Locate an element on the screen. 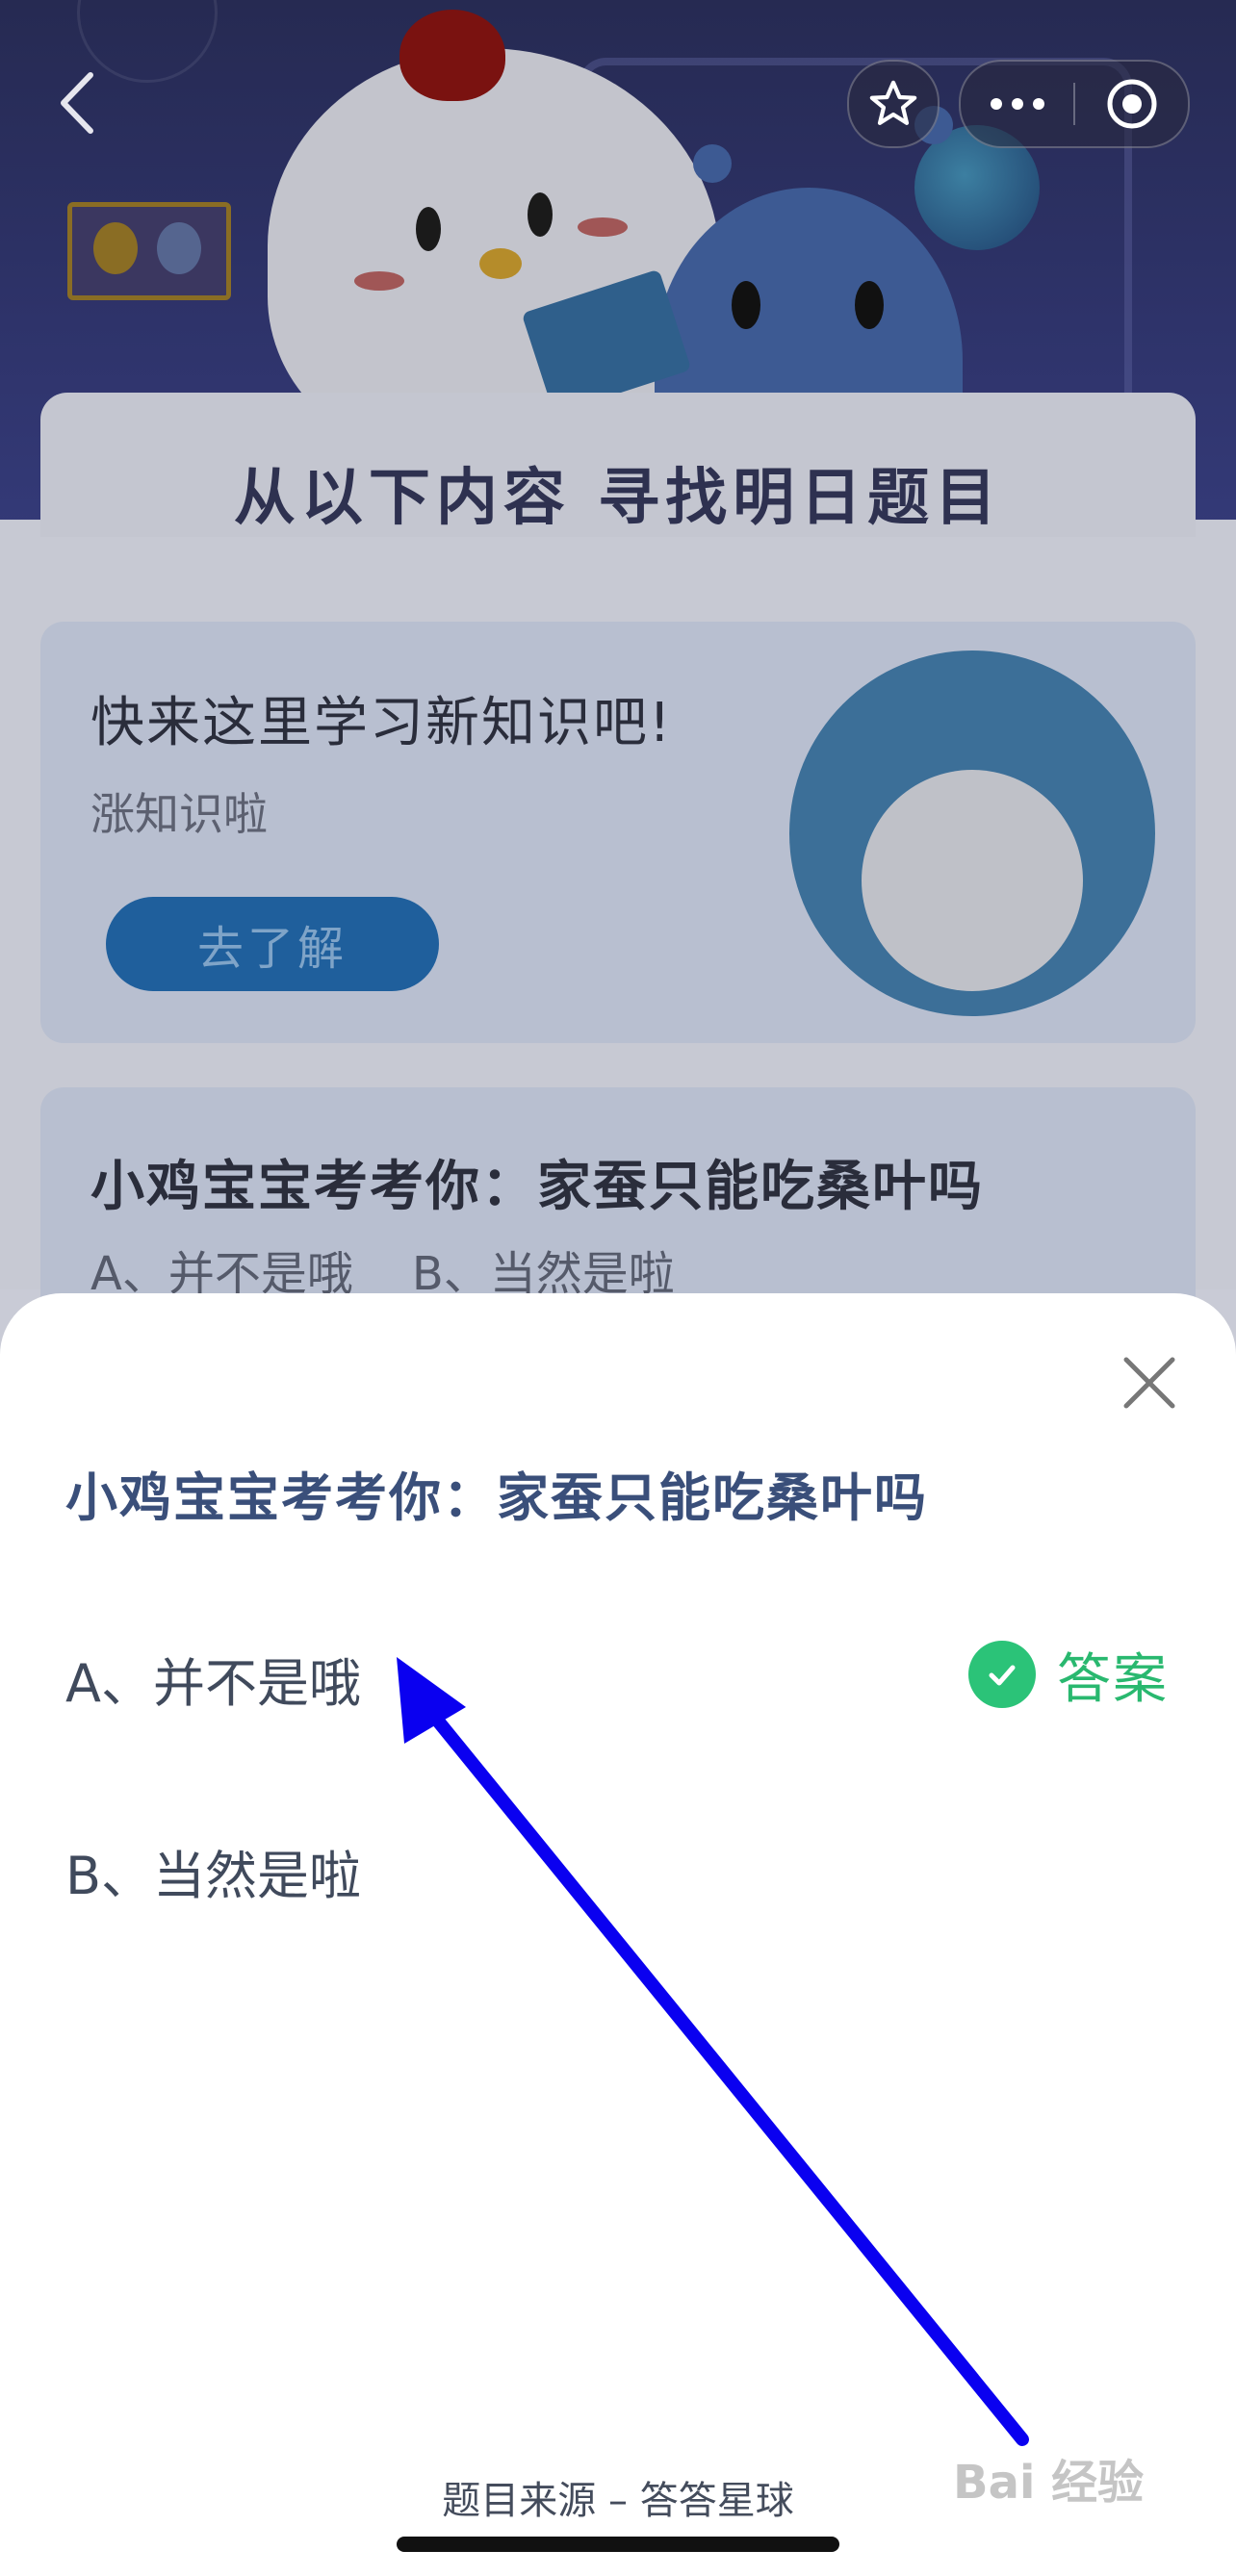 Image resolution: width=1236 pixels, height=2576 pixels. option-a: A、并不是哦 is located at coordinates (213, 1679).